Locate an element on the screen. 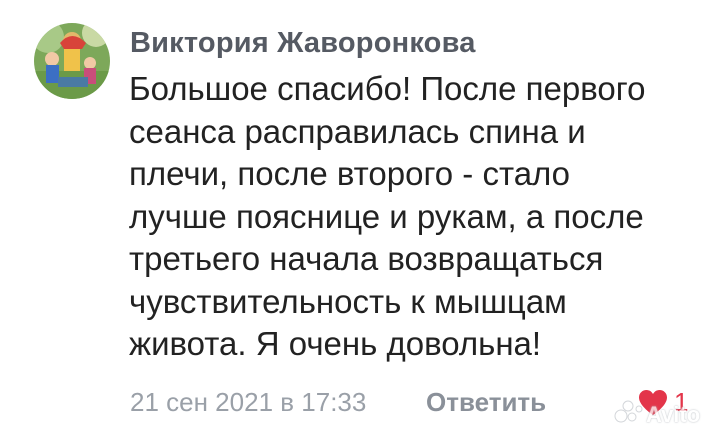  comment-meta: 21 сен 2021 в 17:33 Ответить is located at coordinates (338, 402).